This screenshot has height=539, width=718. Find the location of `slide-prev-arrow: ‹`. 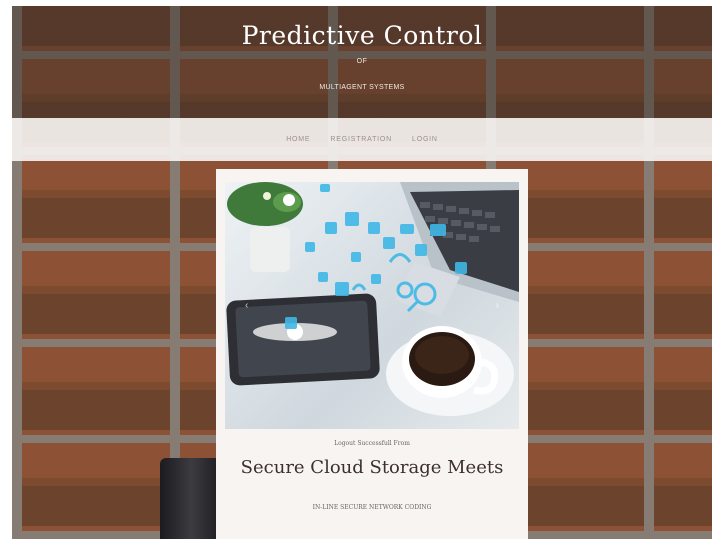

slide-prev-arrow: ‹ is located at coordinates (246, 305).